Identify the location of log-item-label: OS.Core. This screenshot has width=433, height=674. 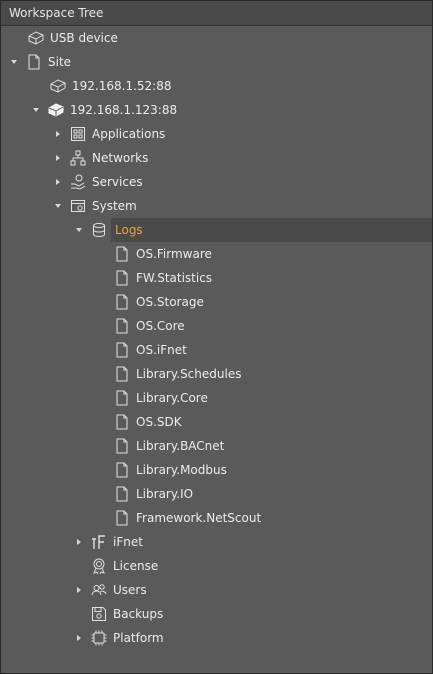
(160, 326).